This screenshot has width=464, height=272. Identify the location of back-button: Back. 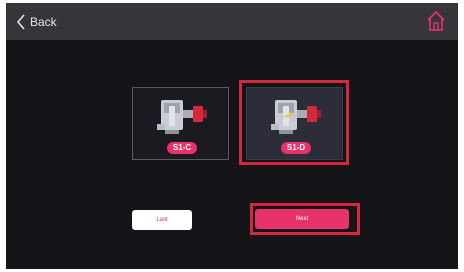
(36, 22).